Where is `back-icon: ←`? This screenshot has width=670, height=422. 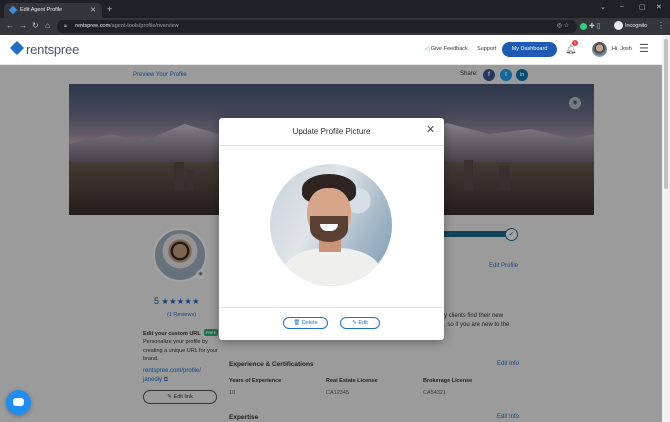
back-icon: ← is located at coordinates (10, 25).